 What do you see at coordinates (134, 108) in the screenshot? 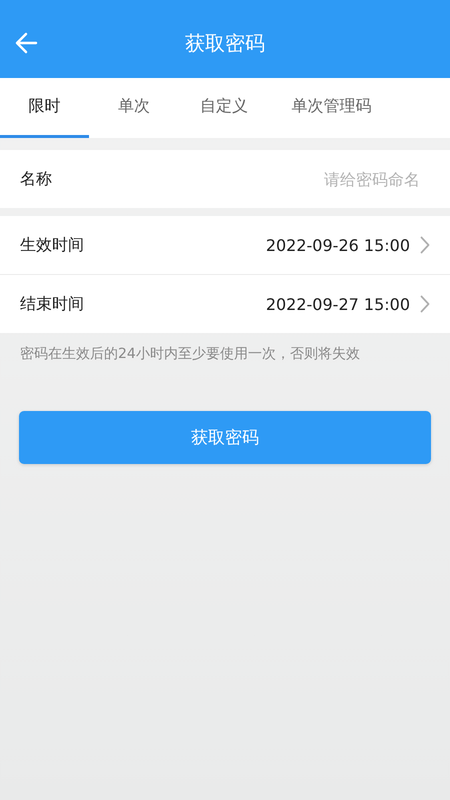
I see `tab: 单次` at bounding box center [134, 108].